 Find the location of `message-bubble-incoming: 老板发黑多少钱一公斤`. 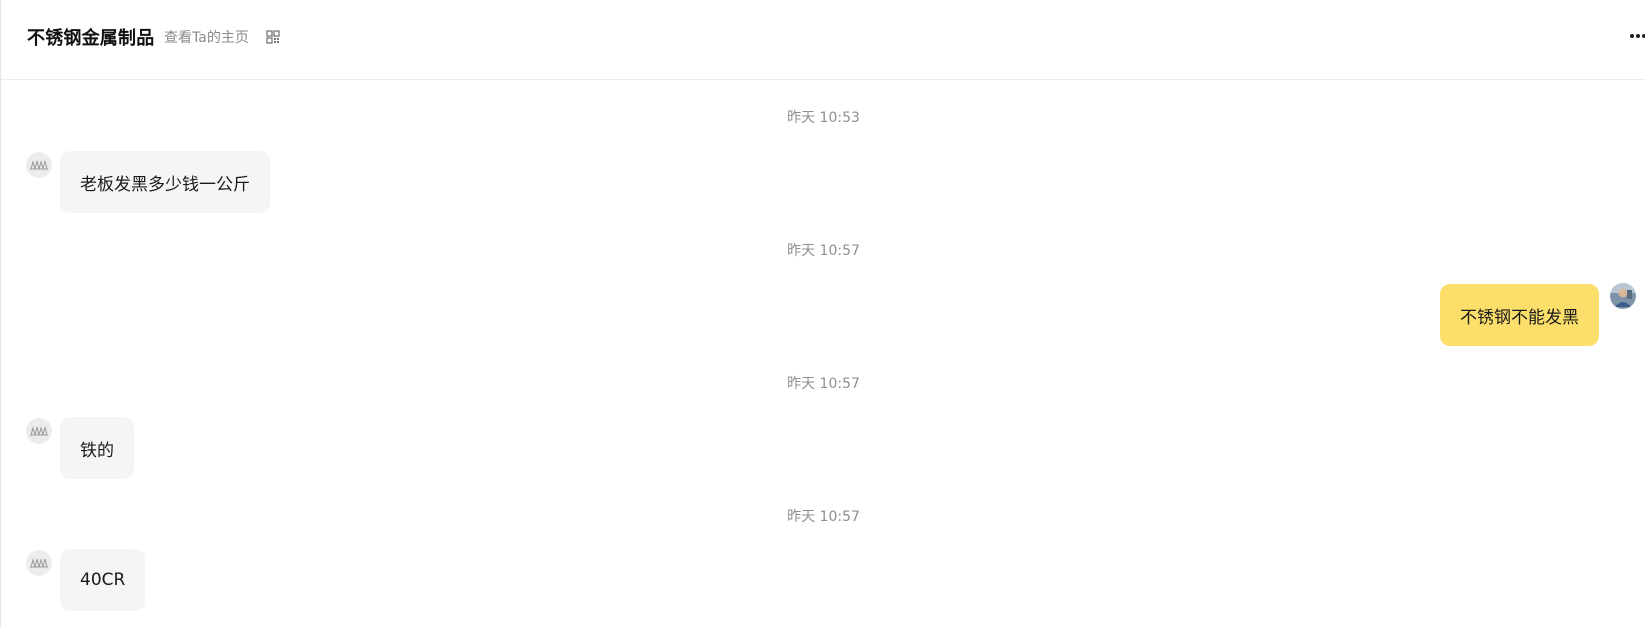

message-bubble-incoming: 老板发黑多少钱一公斤 is located at coordinates (165, 182).